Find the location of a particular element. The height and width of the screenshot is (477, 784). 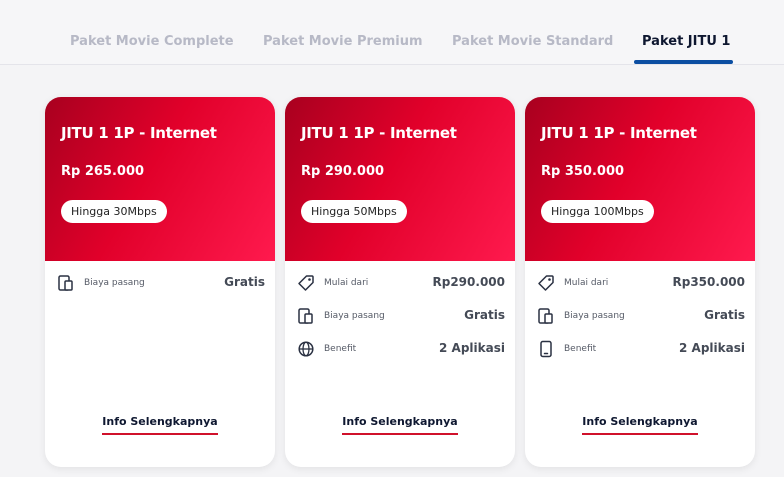

row-value: Rp290.000 is located at coordinates (469, 282).